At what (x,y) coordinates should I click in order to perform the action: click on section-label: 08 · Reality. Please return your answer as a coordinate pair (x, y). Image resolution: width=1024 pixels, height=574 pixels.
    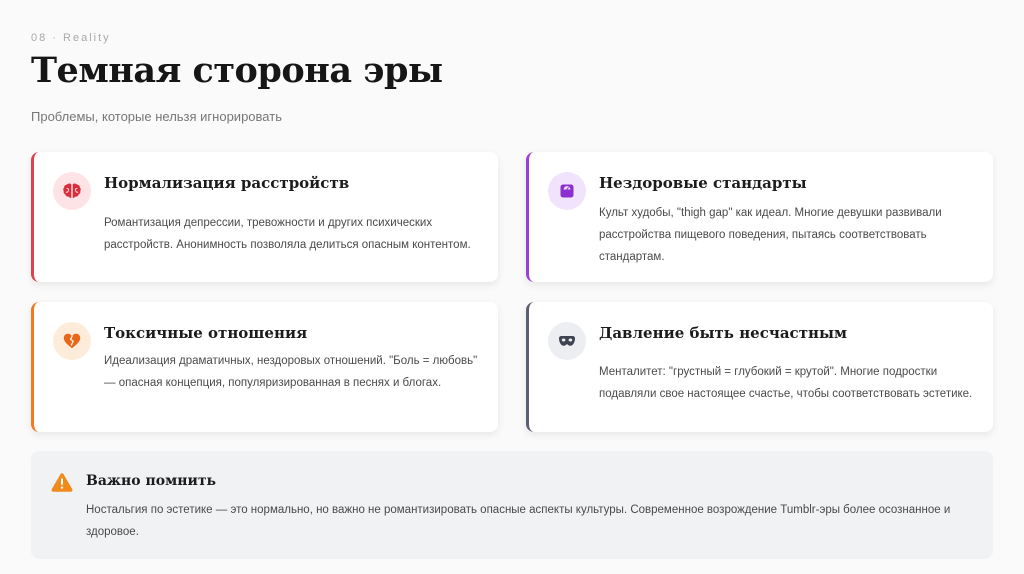
    Looking at the image, I should click on (71, 38).